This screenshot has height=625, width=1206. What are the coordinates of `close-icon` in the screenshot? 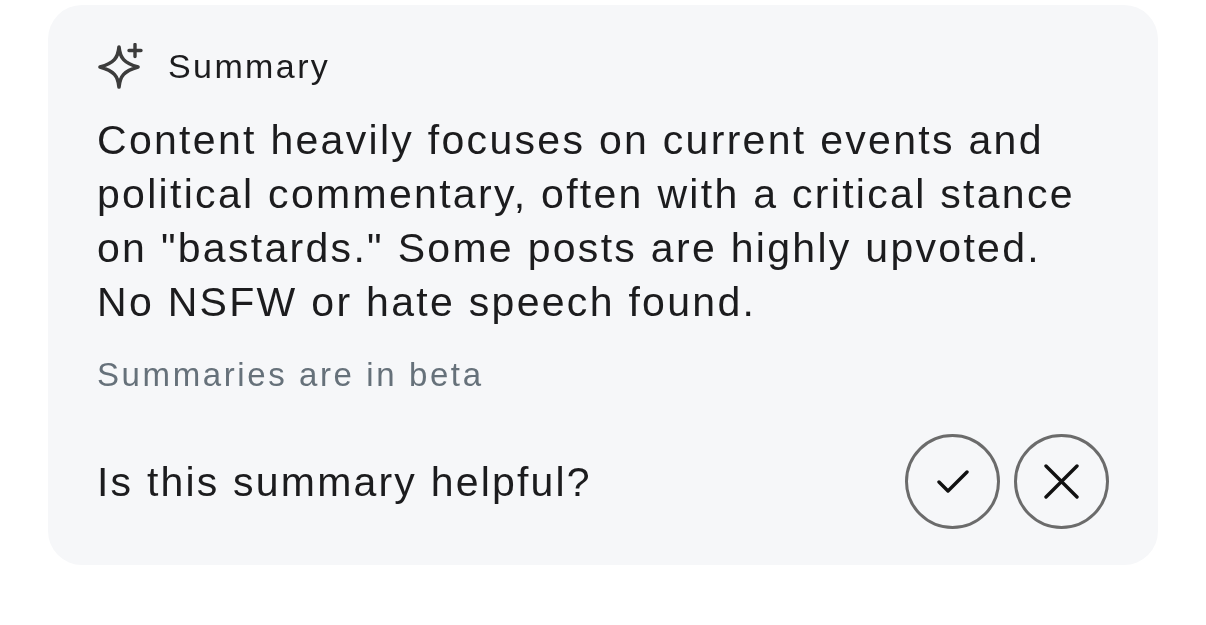 It's located at (1061, 481).